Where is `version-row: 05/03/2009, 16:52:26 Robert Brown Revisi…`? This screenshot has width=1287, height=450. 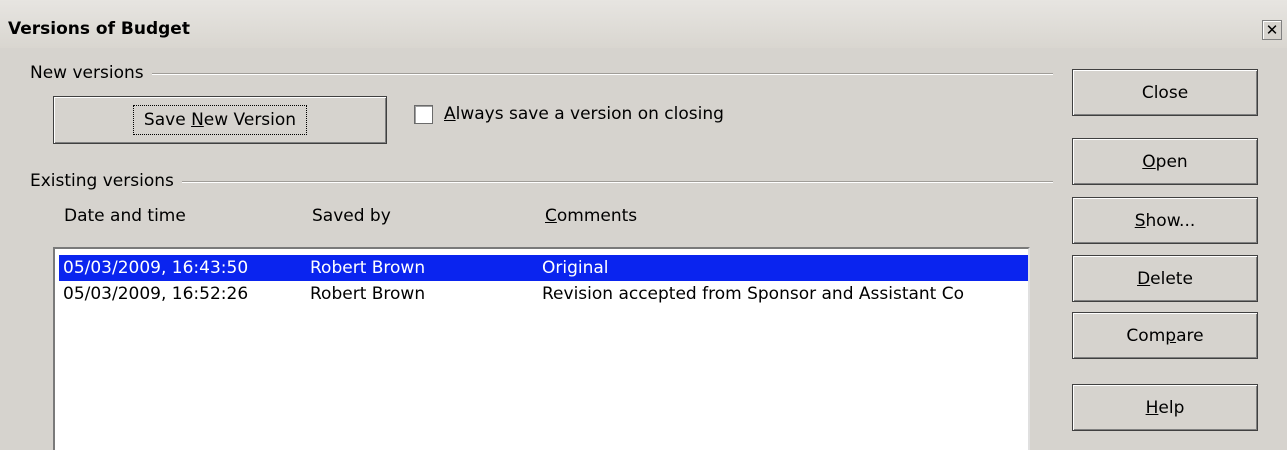
version-row: 05/03/2009, 16:52:26 Robert Brown Revisi… is located at coordinates (543, 294).